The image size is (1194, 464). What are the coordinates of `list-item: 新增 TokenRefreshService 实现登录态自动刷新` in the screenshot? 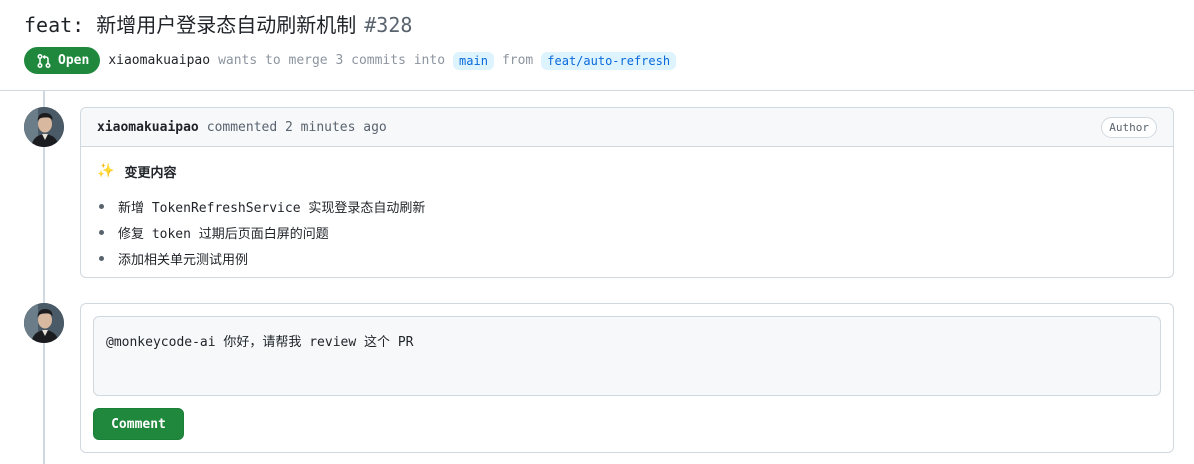 It's located at (627, 206).